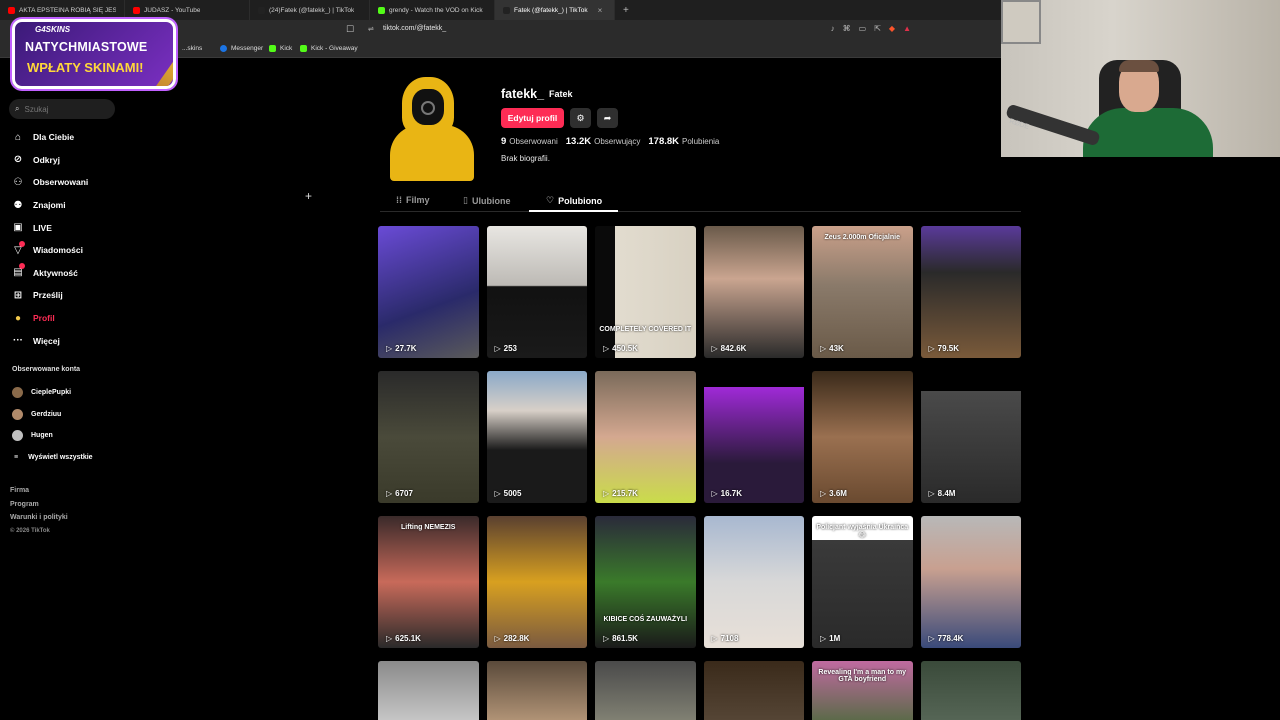 Image resolution: width=1280 pixels, height=720 pixels. What do you see at coordinates (77, 318) in the screenshot?
I see `sidebar-item-profile: ● Profil` at bounding box center [77, 318].